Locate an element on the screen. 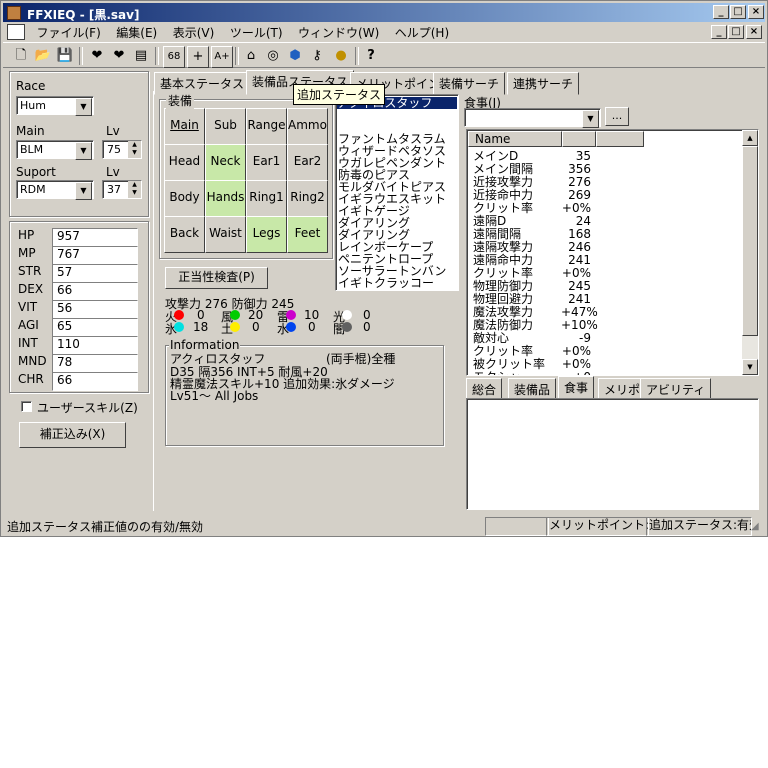  slot-ammo-button: Ammo is located at coordinates (307, 126).